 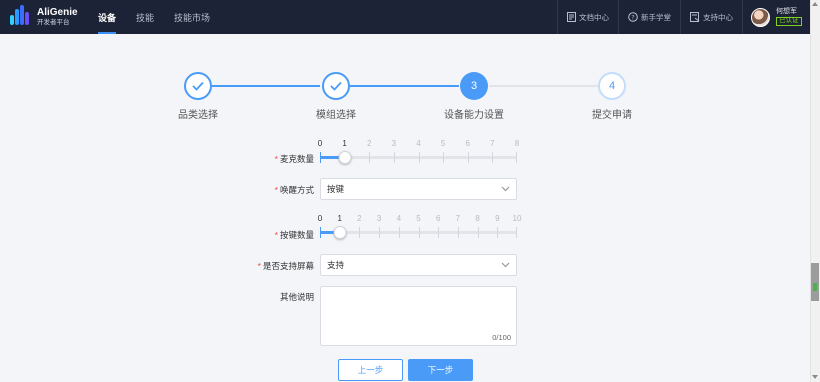 What do you see at coordinates (815, 4) in the screenshot?
I see `scroll-up-icon` at bounding box center [815, 4].